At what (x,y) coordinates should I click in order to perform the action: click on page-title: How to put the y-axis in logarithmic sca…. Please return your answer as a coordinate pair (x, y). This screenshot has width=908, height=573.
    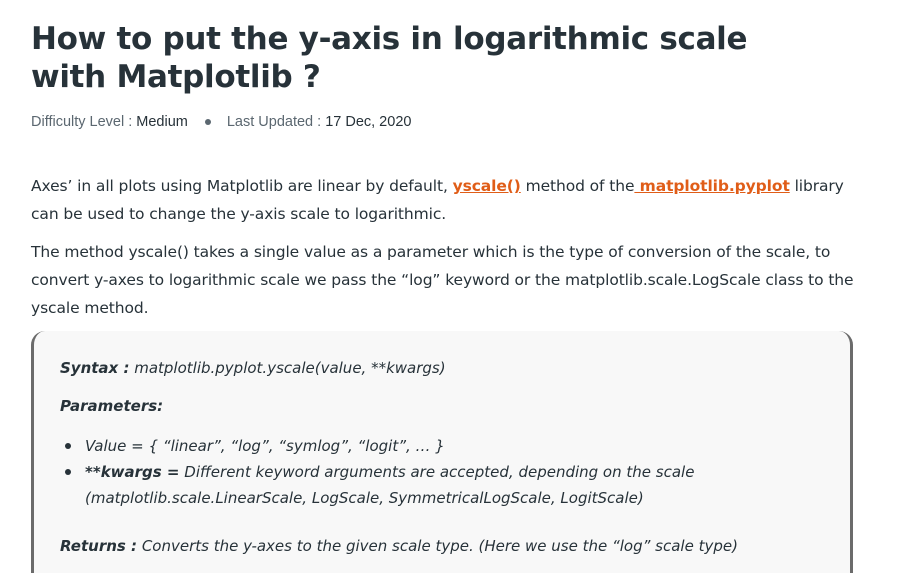
    Looking at the image, I should click on (389, 58).